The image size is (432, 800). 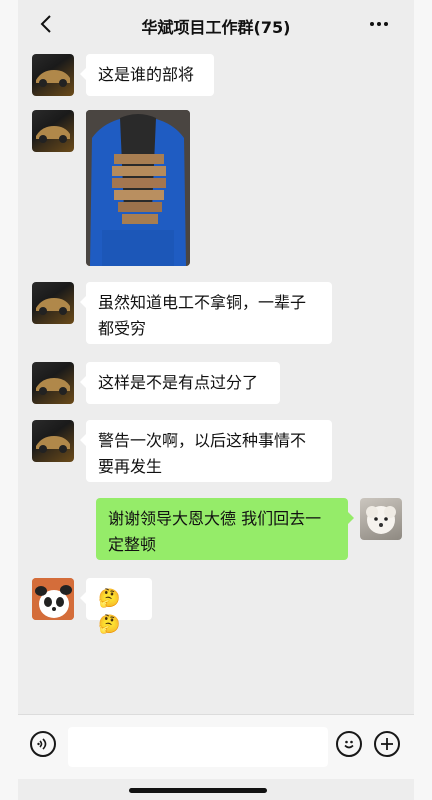 I want to click on plus-icon, so click(x=387, y=744).